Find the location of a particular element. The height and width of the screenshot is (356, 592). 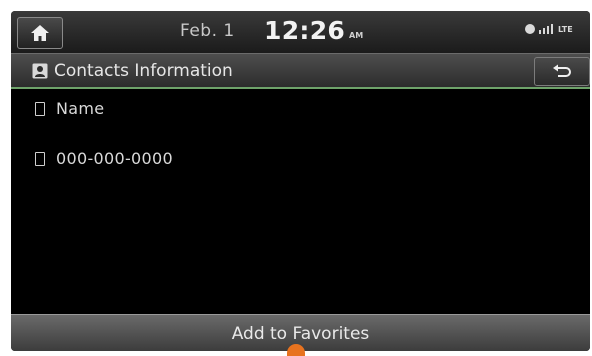

back-button is located at coordinates (562, 71).